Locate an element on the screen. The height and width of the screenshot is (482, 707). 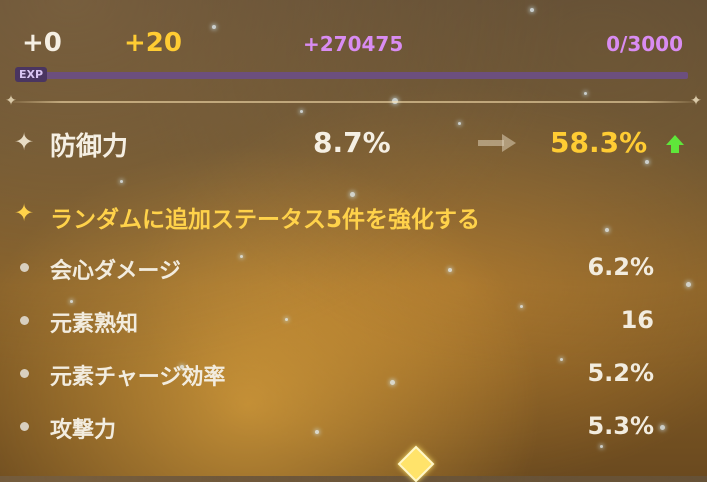
exp-header: +0 +20 +270475 0/3000 is located at coordinates (353, 43).